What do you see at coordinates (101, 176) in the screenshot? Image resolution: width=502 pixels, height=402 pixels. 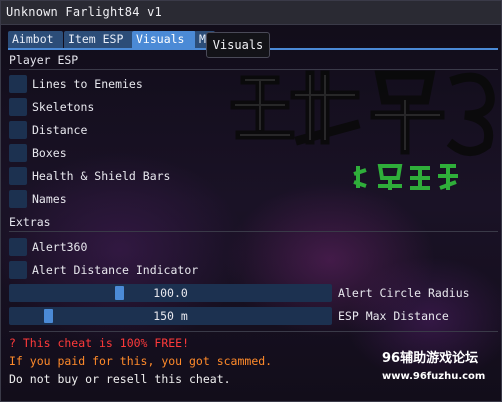 I see `option-label: Health & Shield Bars` at bounding box center [101, 176].